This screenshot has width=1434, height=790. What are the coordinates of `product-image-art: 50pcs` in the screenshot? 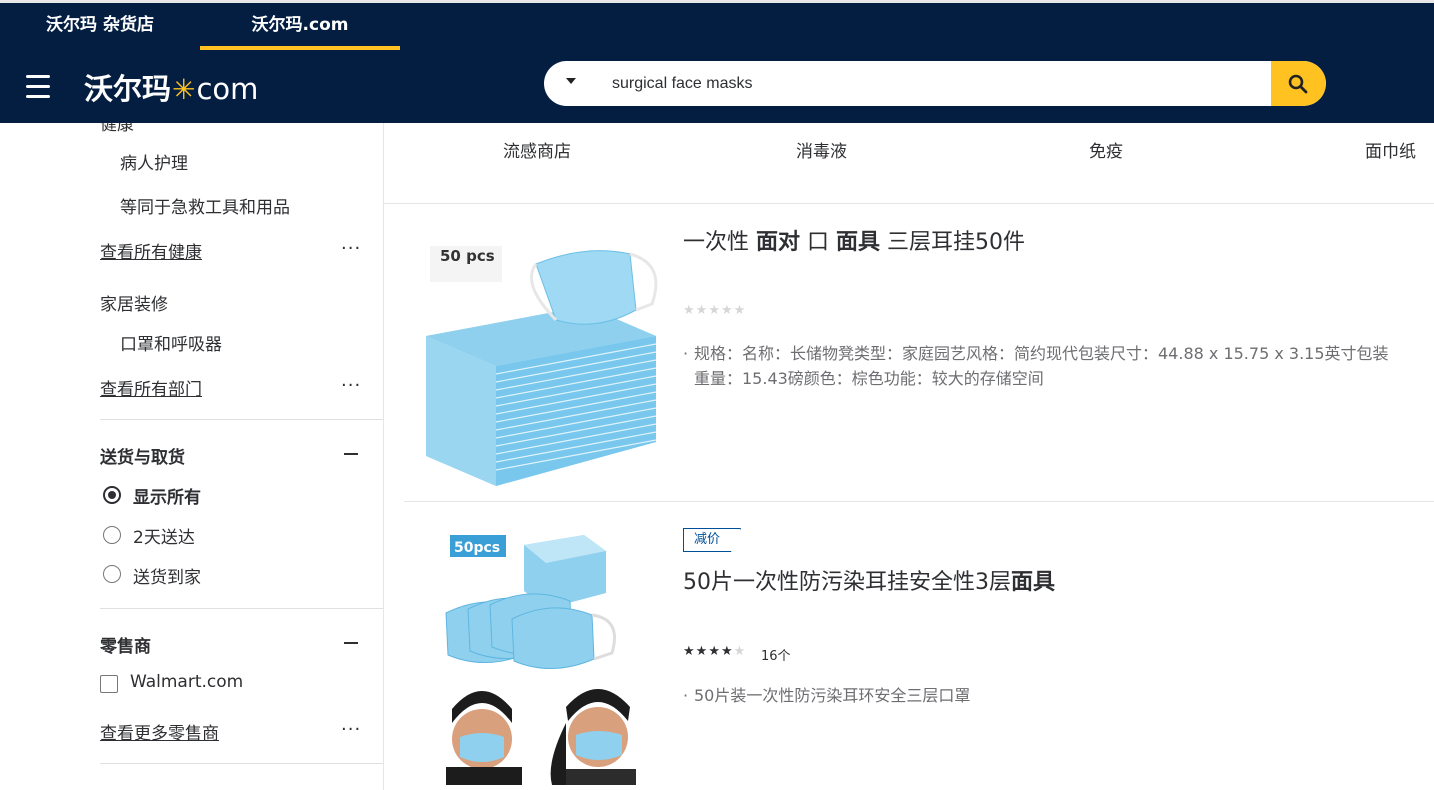 It's located at (540, 654).